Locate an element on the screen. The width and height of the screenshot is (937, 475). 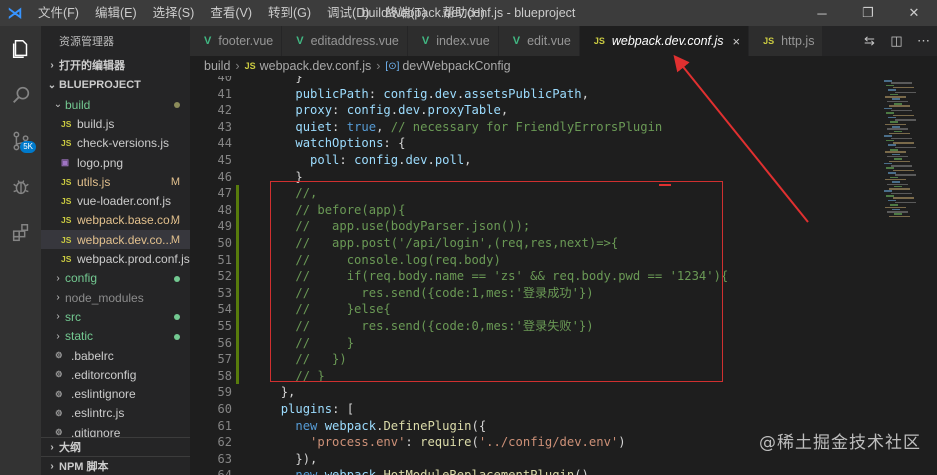
tree-item-label: vue-loader.conf.js is located at coordinates (124, 201).